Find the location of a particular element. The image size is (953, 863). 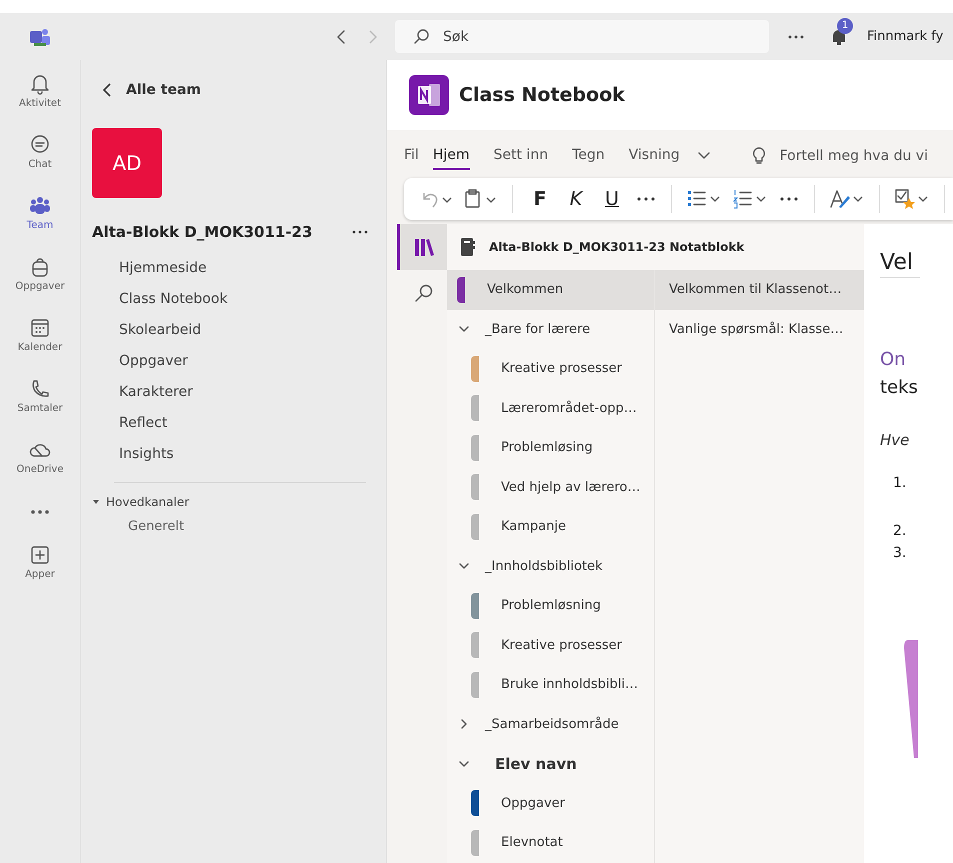

team-tab: Oppgaver is located at coordinates (252, 361).